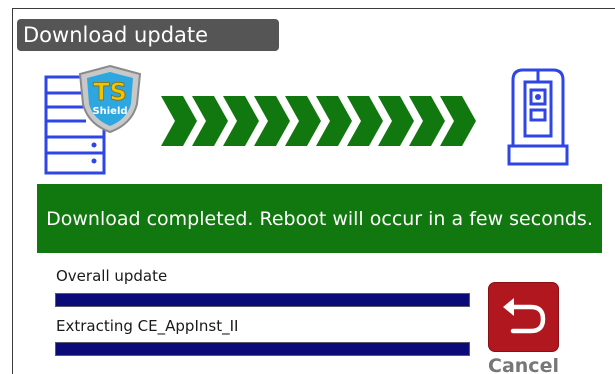 The image size is (615, 374). I want to click on back-arrow-icon, so click(524, 316).